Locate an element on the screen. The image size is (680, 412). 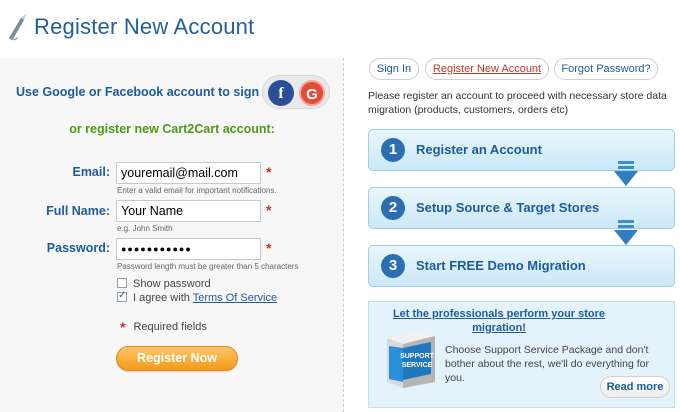
step-number: 2 is located at coordinates (393, 208).